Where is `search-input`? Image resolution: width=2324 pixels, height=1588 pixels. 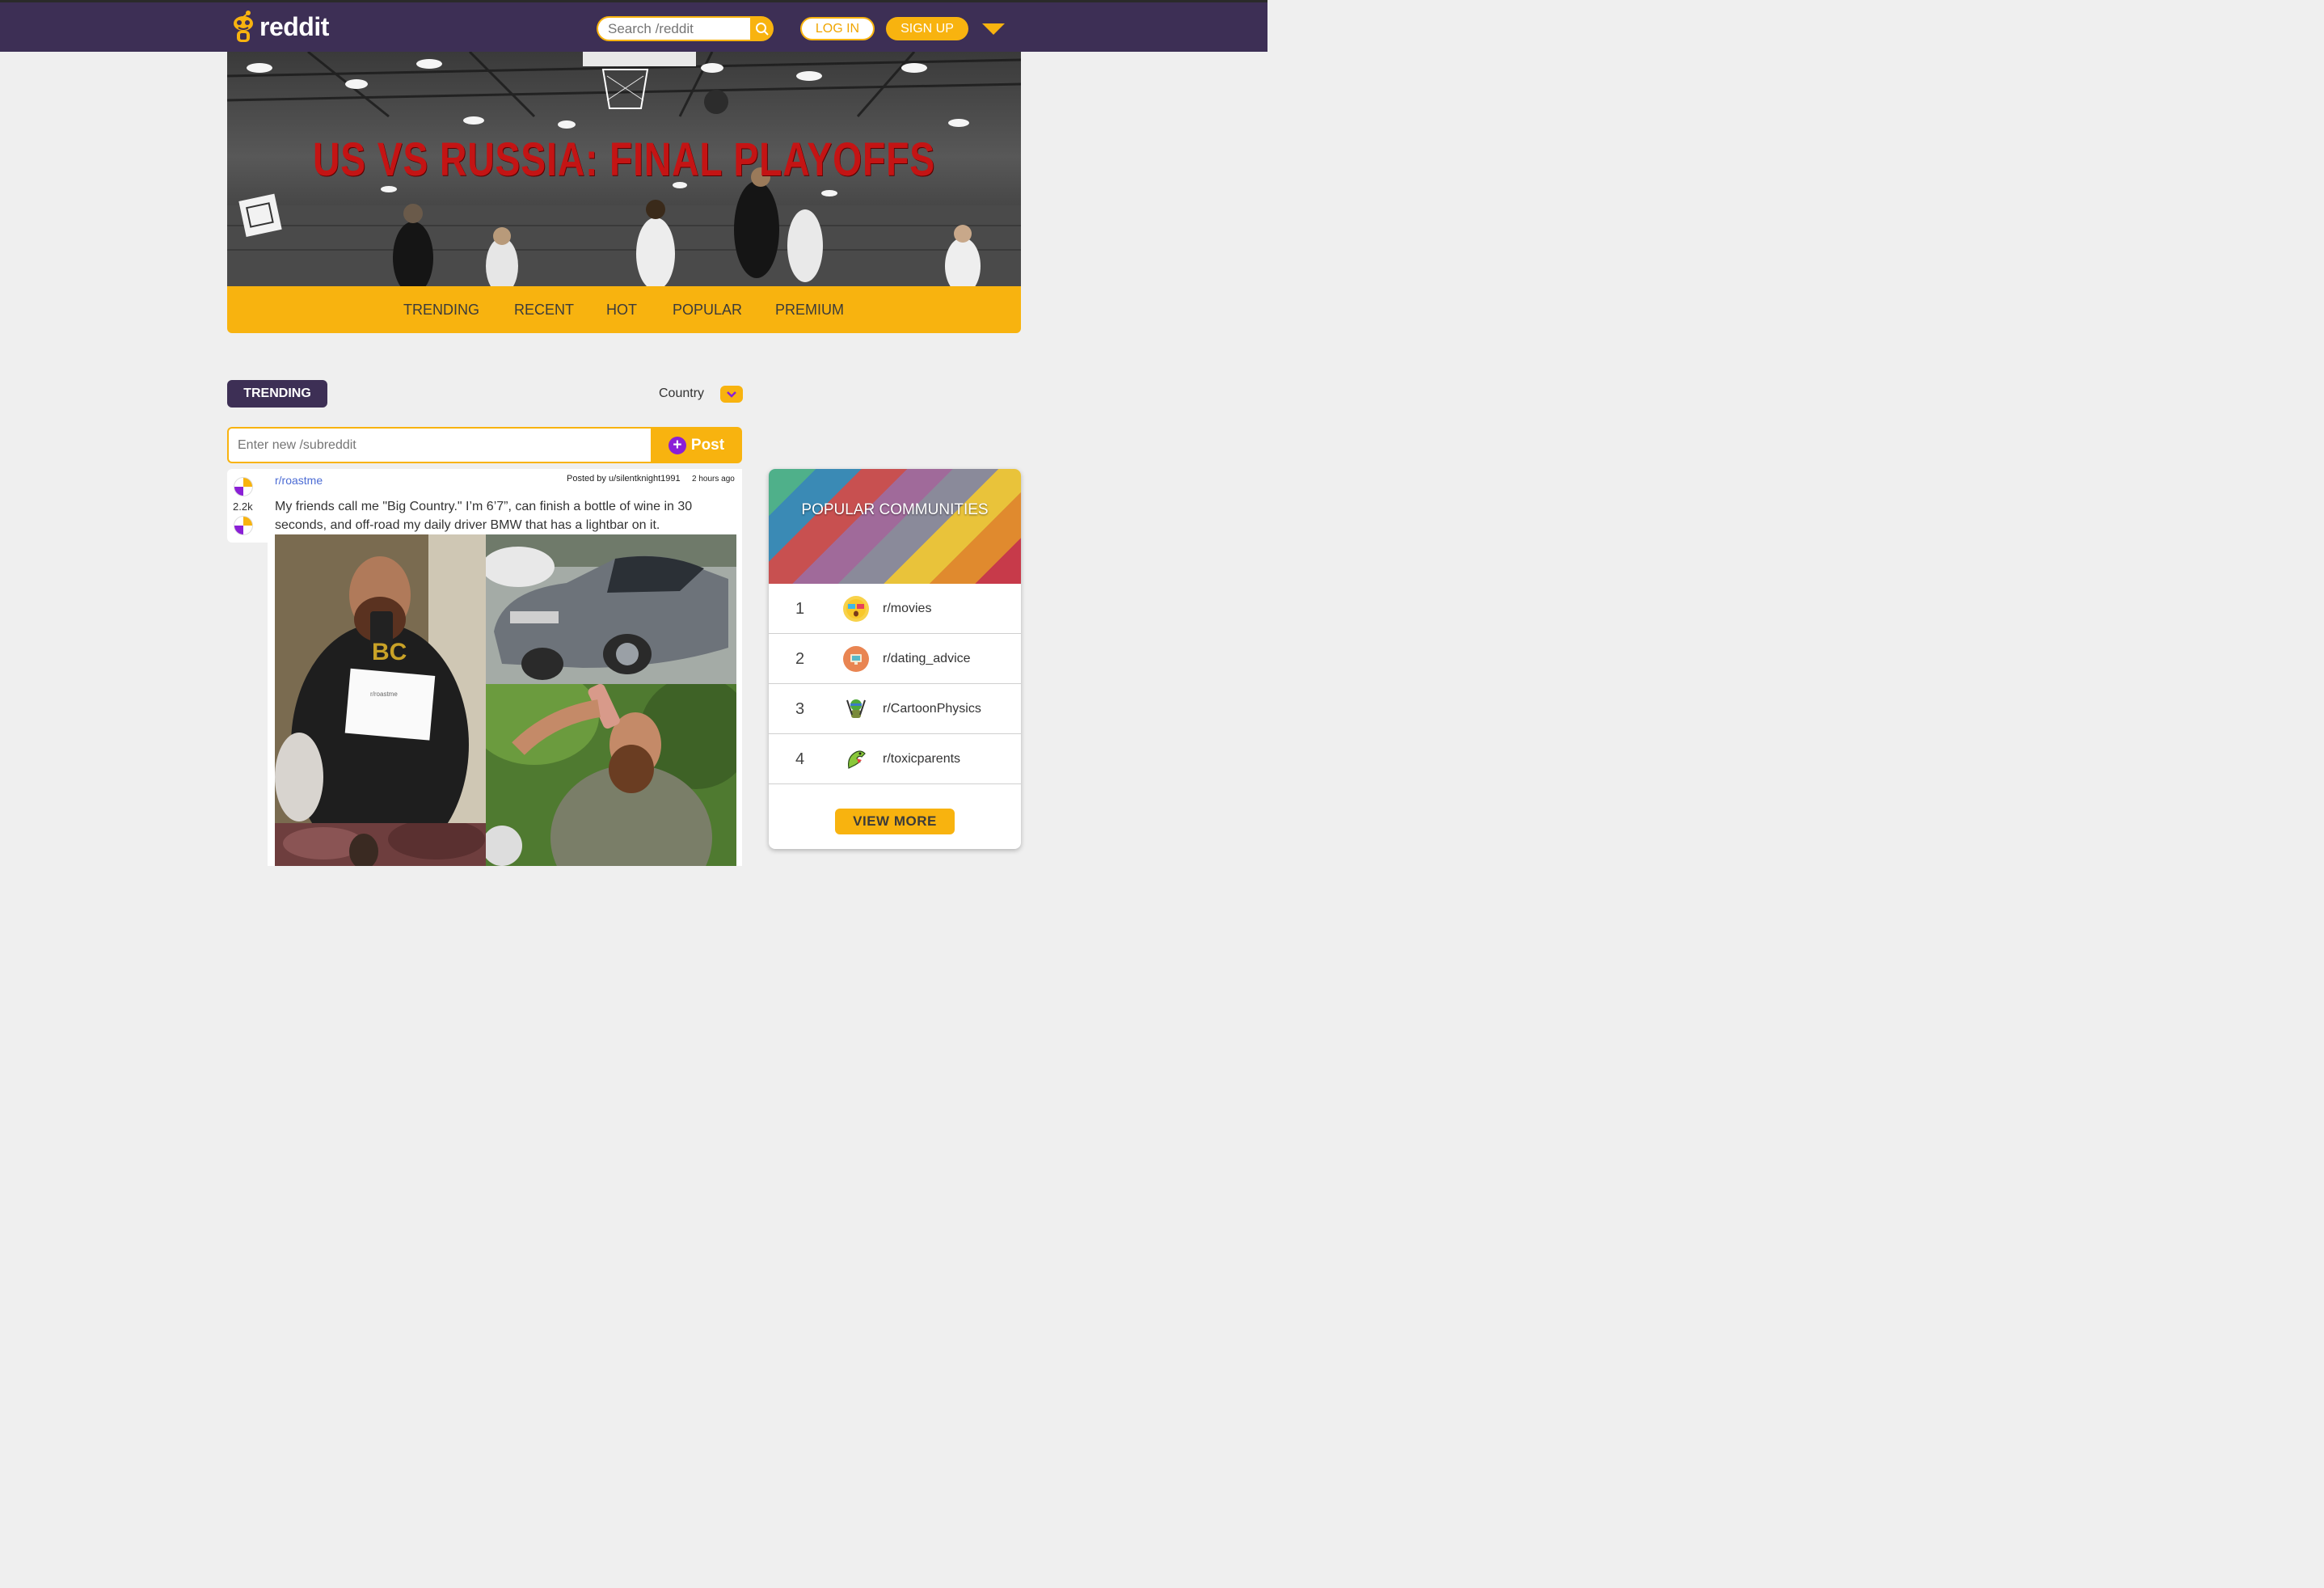 search-input is located at coordinates (675, 28).